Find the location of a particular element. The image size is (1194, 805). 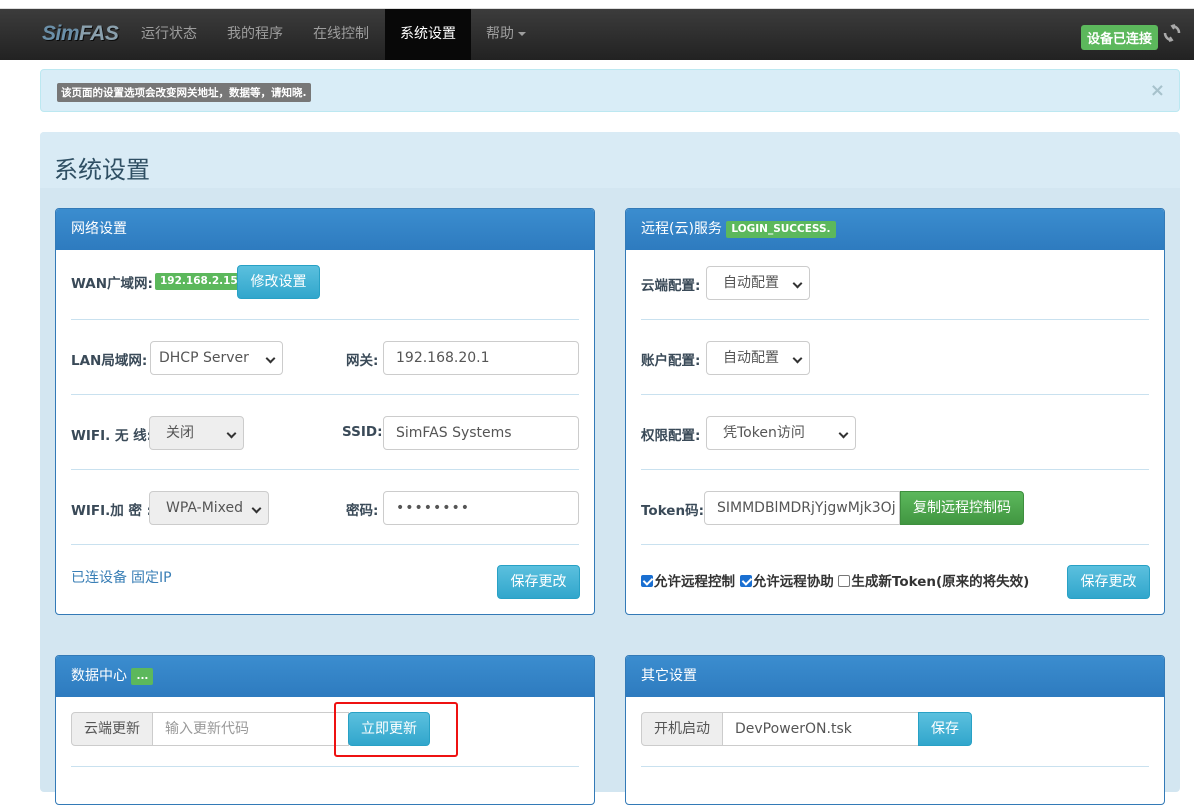

nav-system-settings: 系统设置 is located at coordinates (428, 34).